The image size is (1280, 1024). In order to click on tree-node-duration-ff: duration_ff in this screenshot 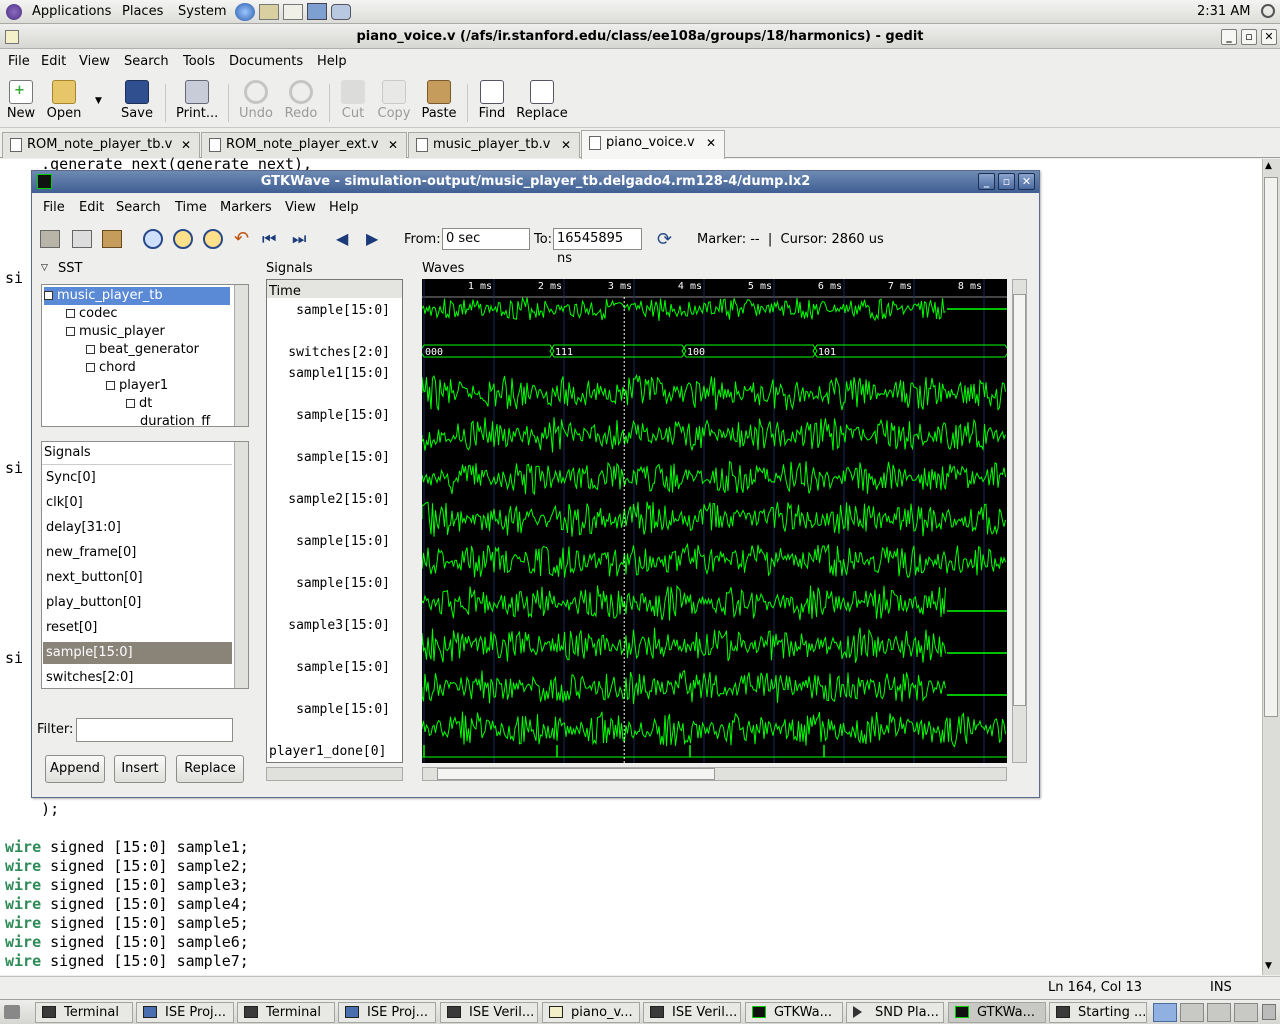, I will do `click(175, 419)`.